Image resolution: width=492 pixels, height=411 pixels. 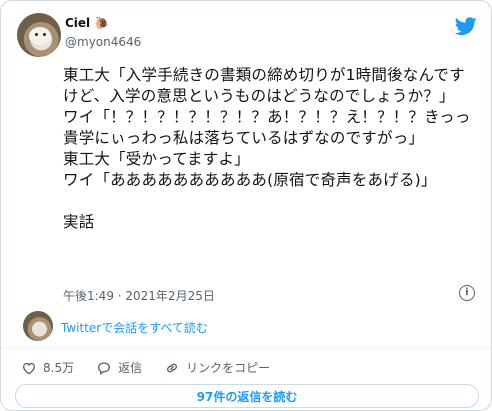 What do you see at coordinates (139, 295) in the screenshot?
I see `tweet-timestamp: 午後1:49 · 2021年2月25日` at bounding box center [139, 295].